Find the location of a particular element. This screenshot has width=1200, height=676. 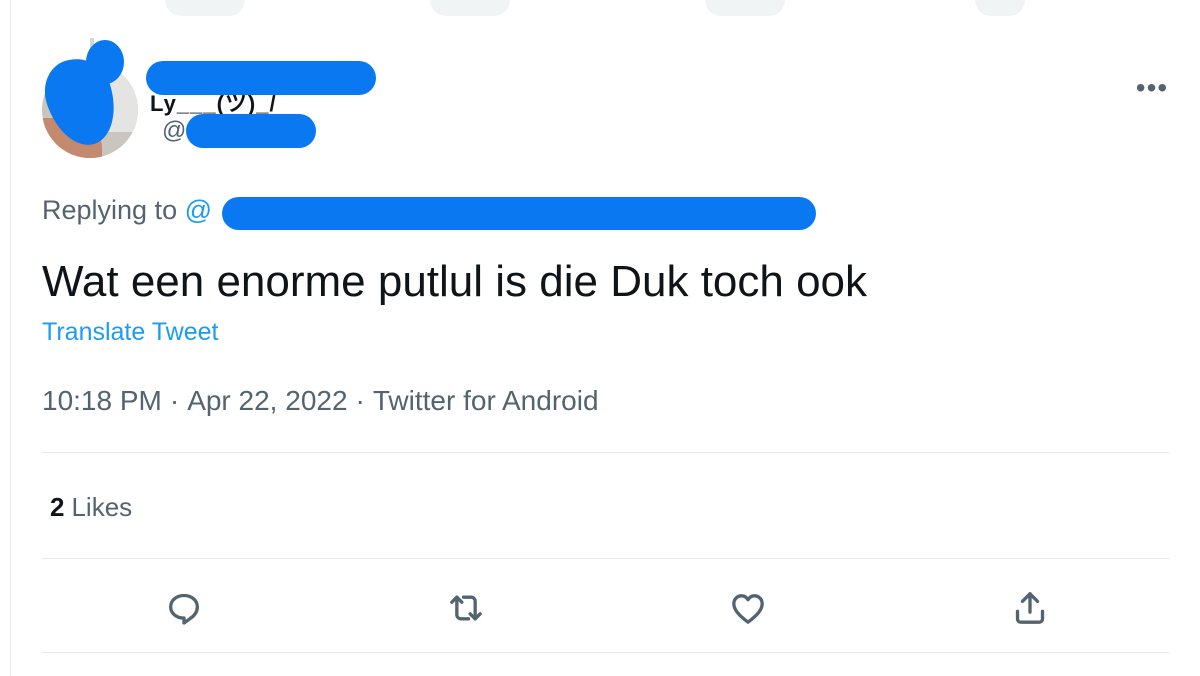

reply-button is located at coordinates (184, 608).